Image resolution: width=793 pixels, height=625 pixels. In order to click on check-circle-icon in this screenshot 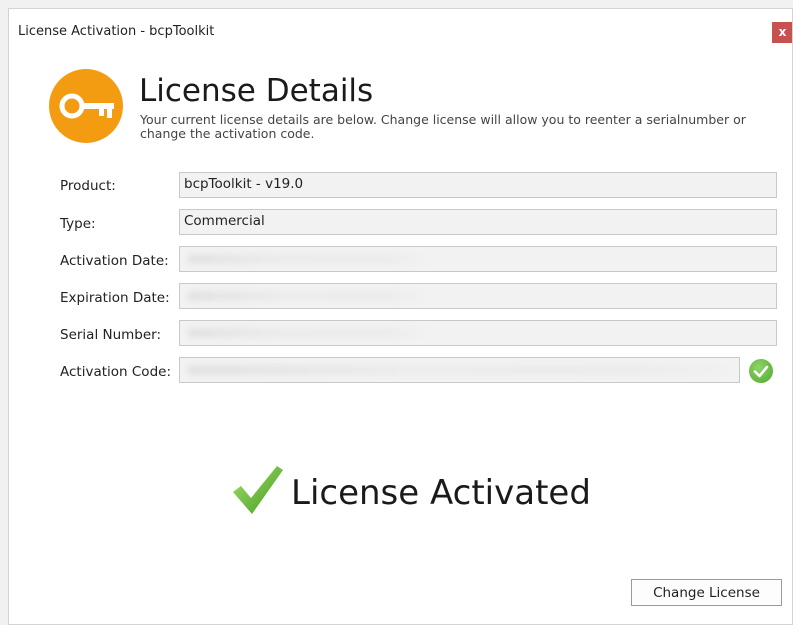, I will do `click(761, 371)`.